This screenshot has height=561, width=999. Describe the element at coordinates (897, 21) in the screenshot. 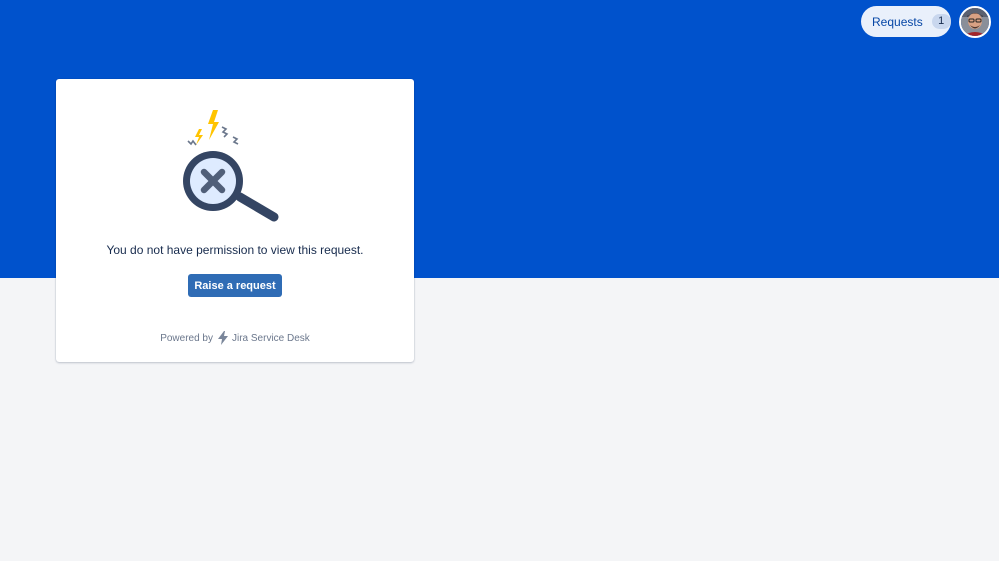

I see `requests-label: Requests` at that location.